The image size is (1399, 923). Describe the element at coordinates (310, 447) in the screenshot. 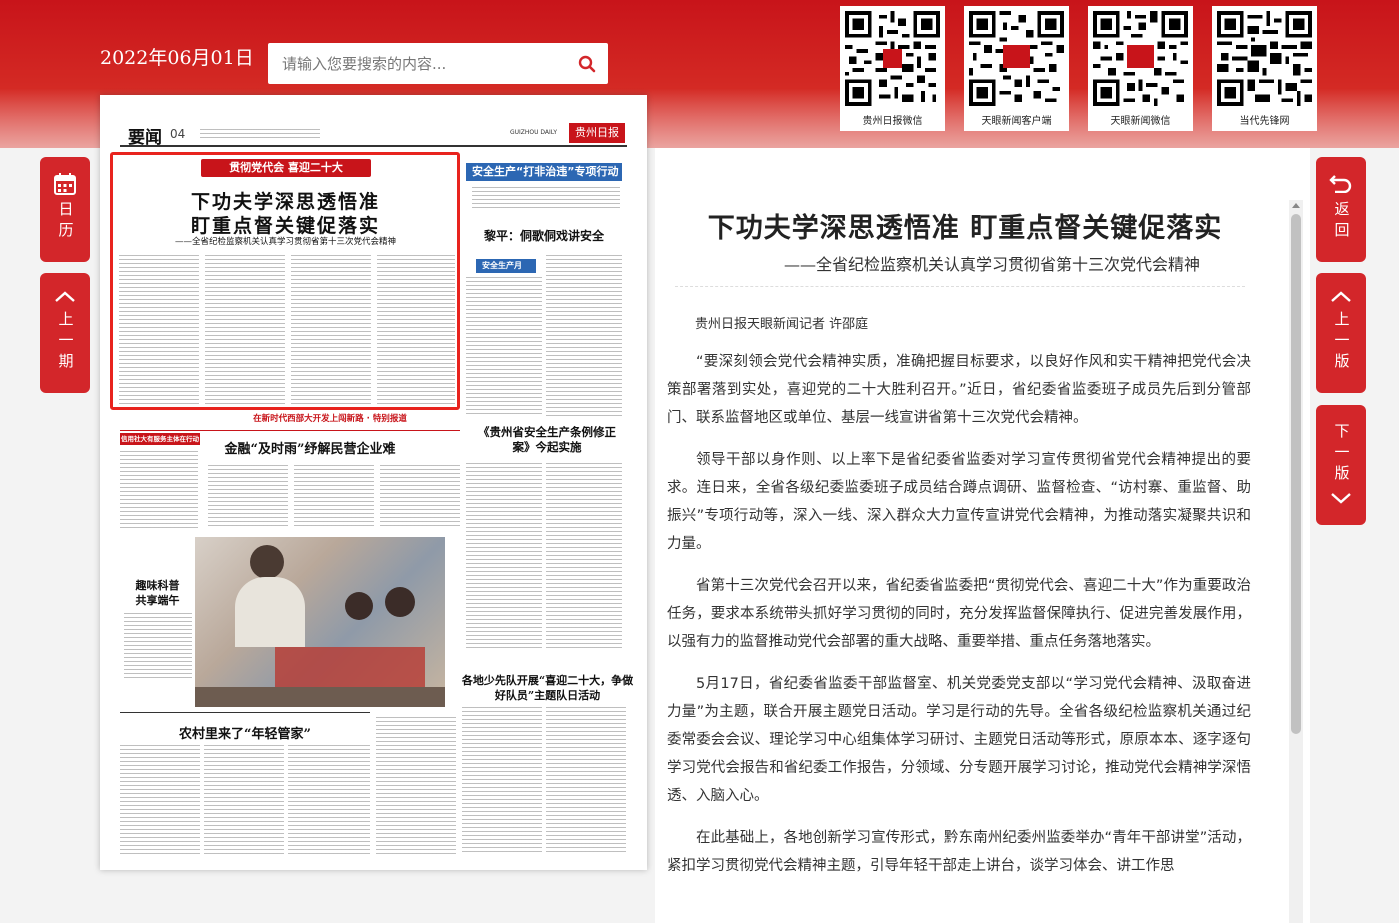

I see `finance-title: 金融“及时雨”纾解民营企业难` at that location.